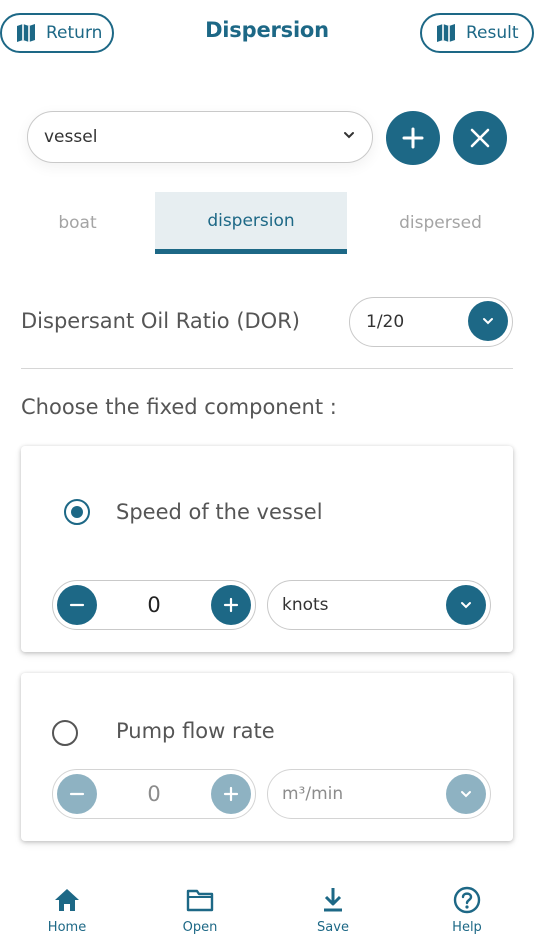  What do you see at coordinates (446, 33) in the screenshot?
I see `map-icon` at bounding box center [446, 33].